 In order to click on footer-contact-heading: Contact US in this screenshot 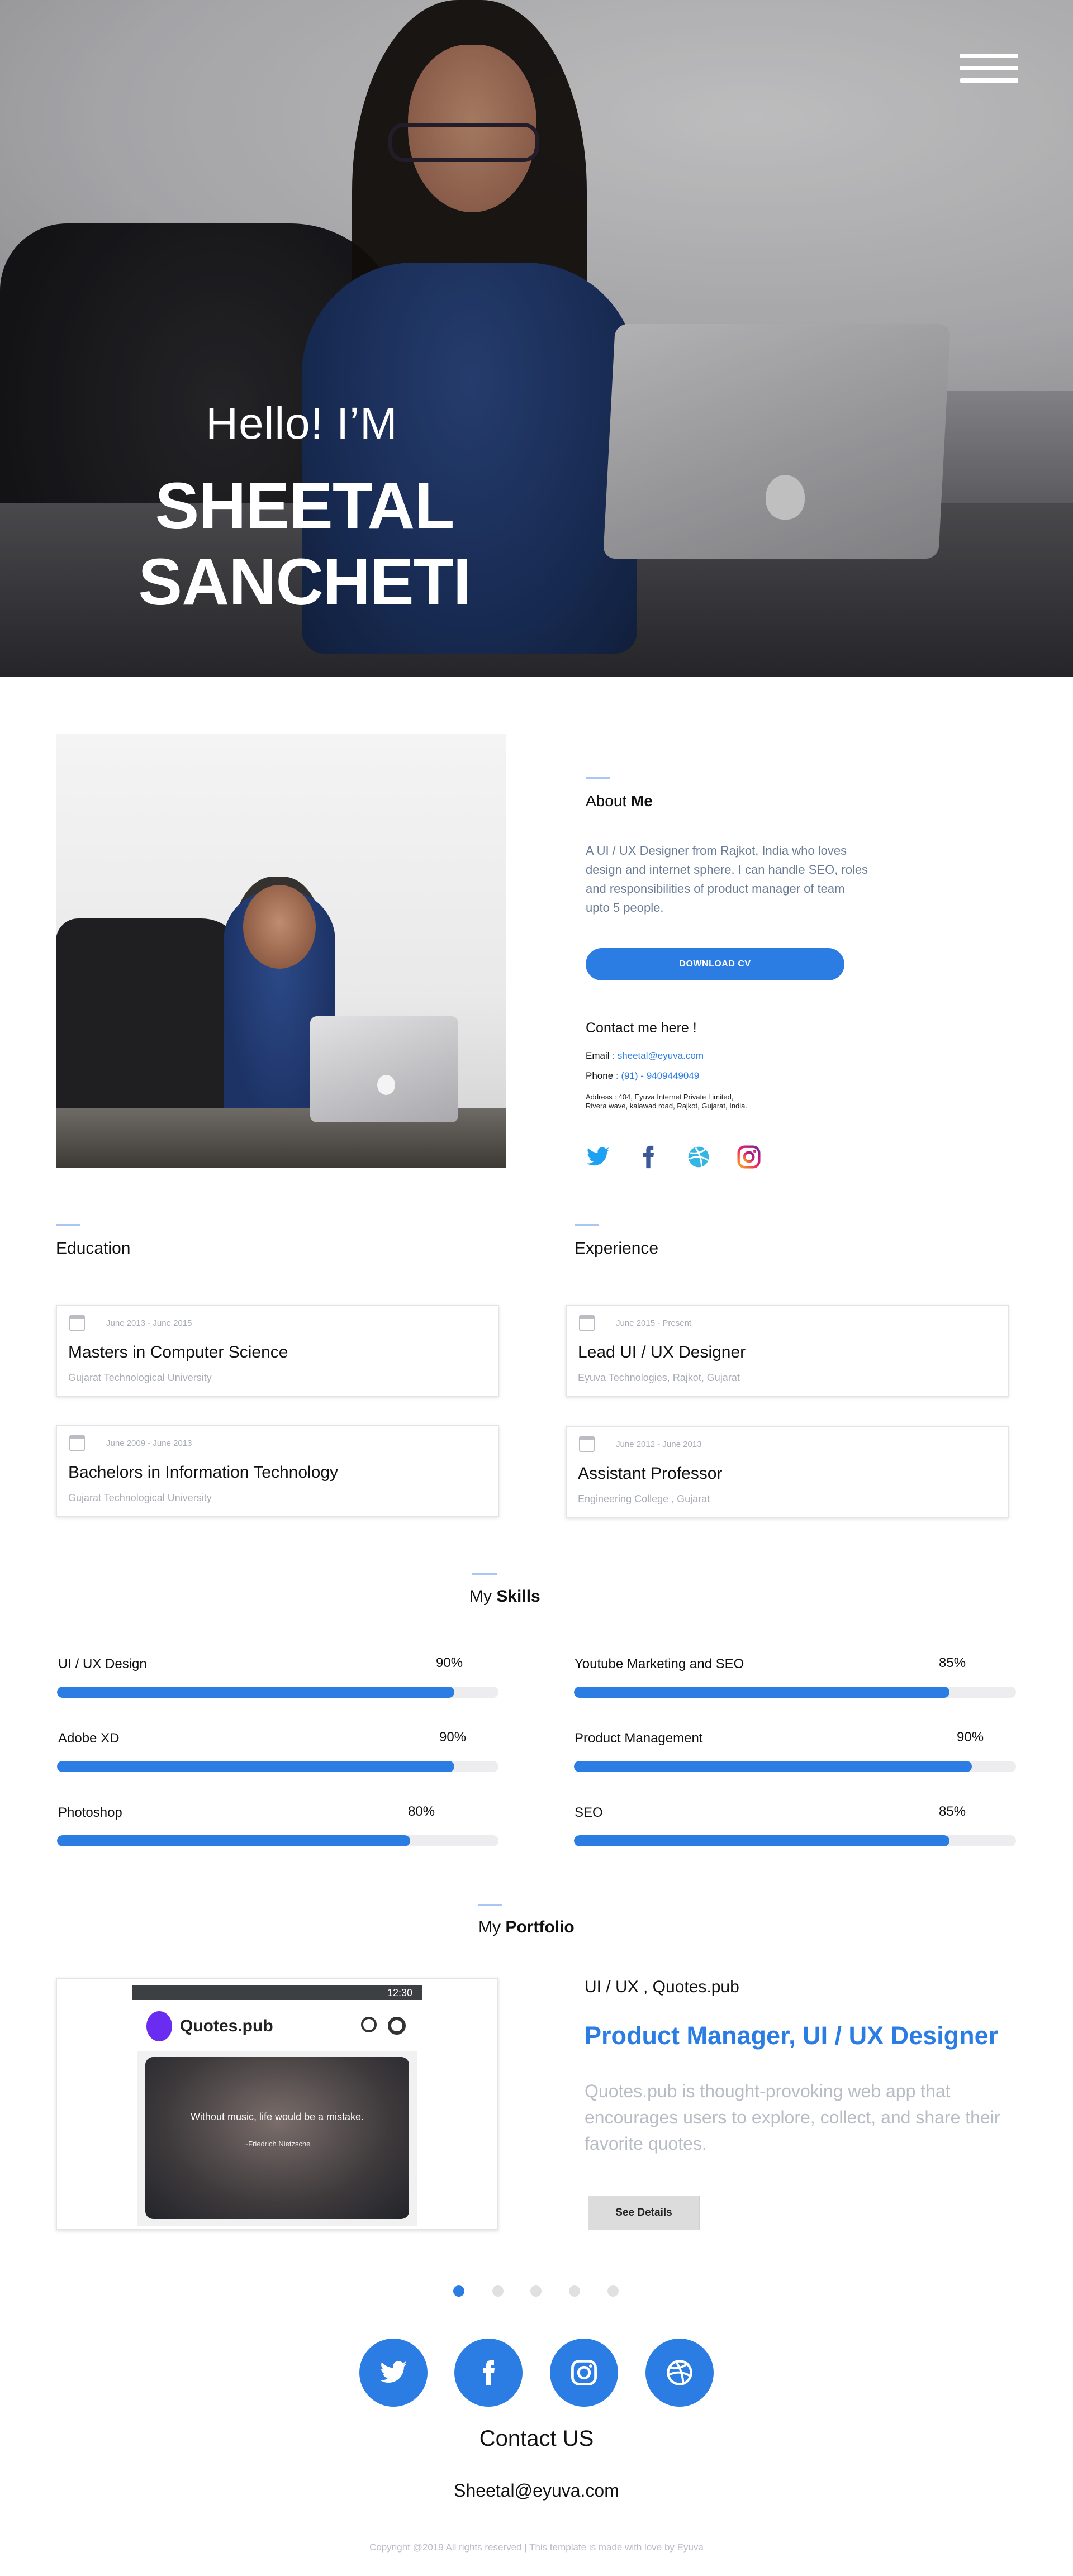, I will do `click(536, 2438)`.